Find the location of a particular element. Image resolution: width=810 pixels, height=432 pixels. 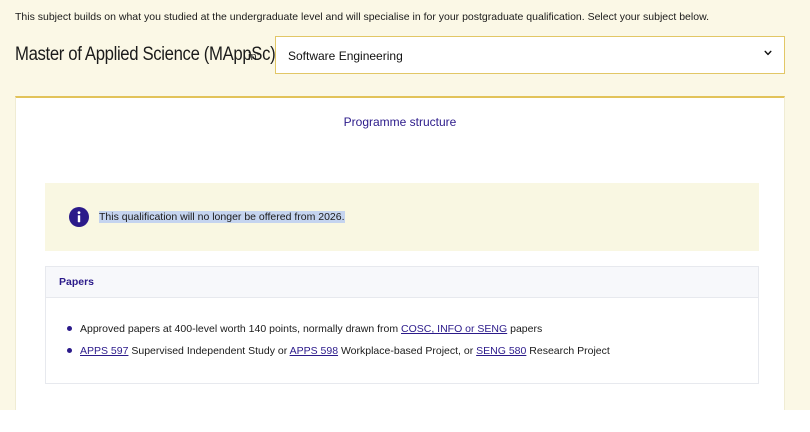

subject-select: Software Engineering is located at coordinates (530, 55).